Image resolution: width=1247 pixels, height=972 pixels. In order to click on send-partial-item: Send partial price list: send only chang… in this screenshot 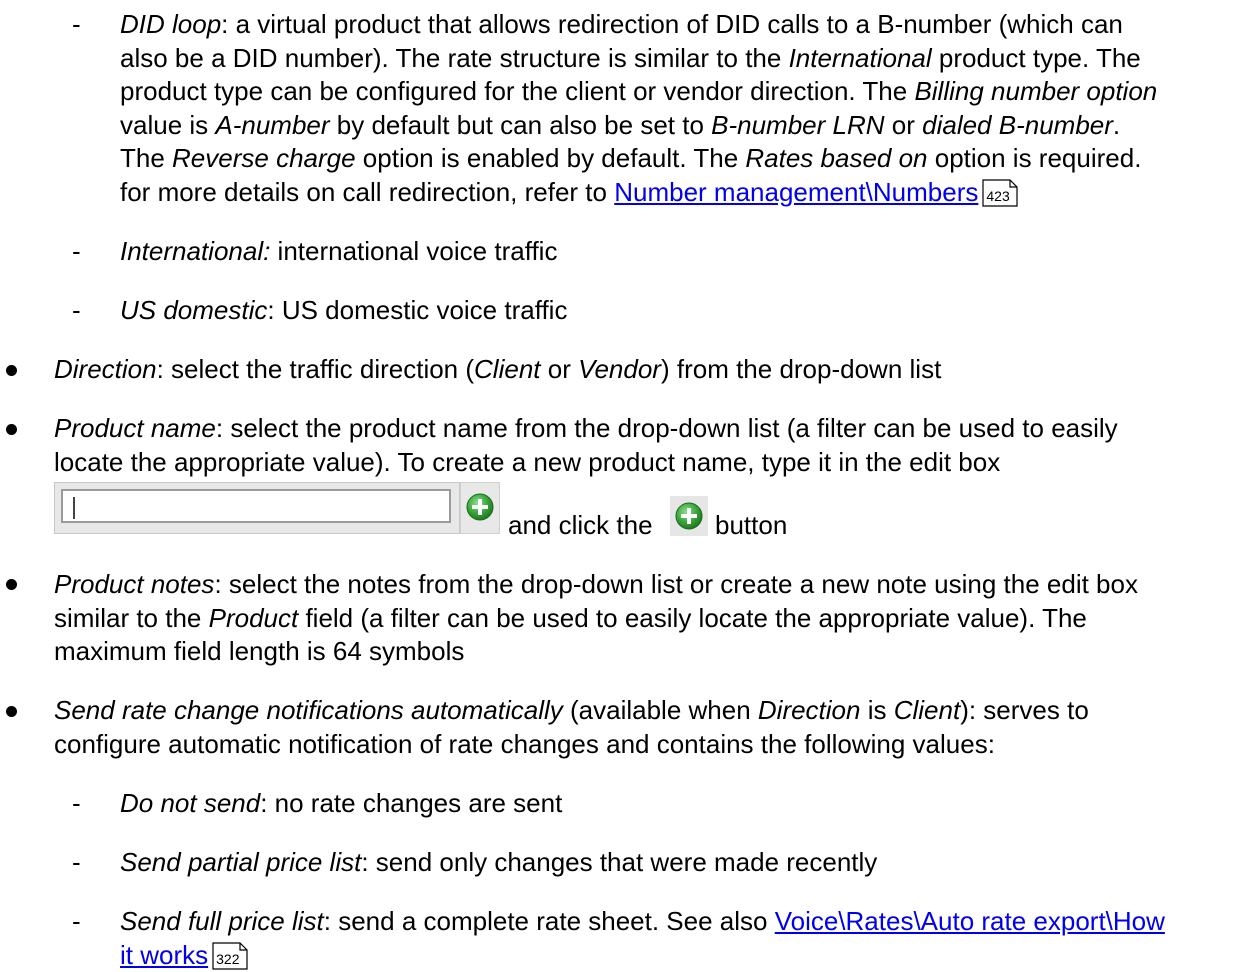, I will do `click(499, 862)`.